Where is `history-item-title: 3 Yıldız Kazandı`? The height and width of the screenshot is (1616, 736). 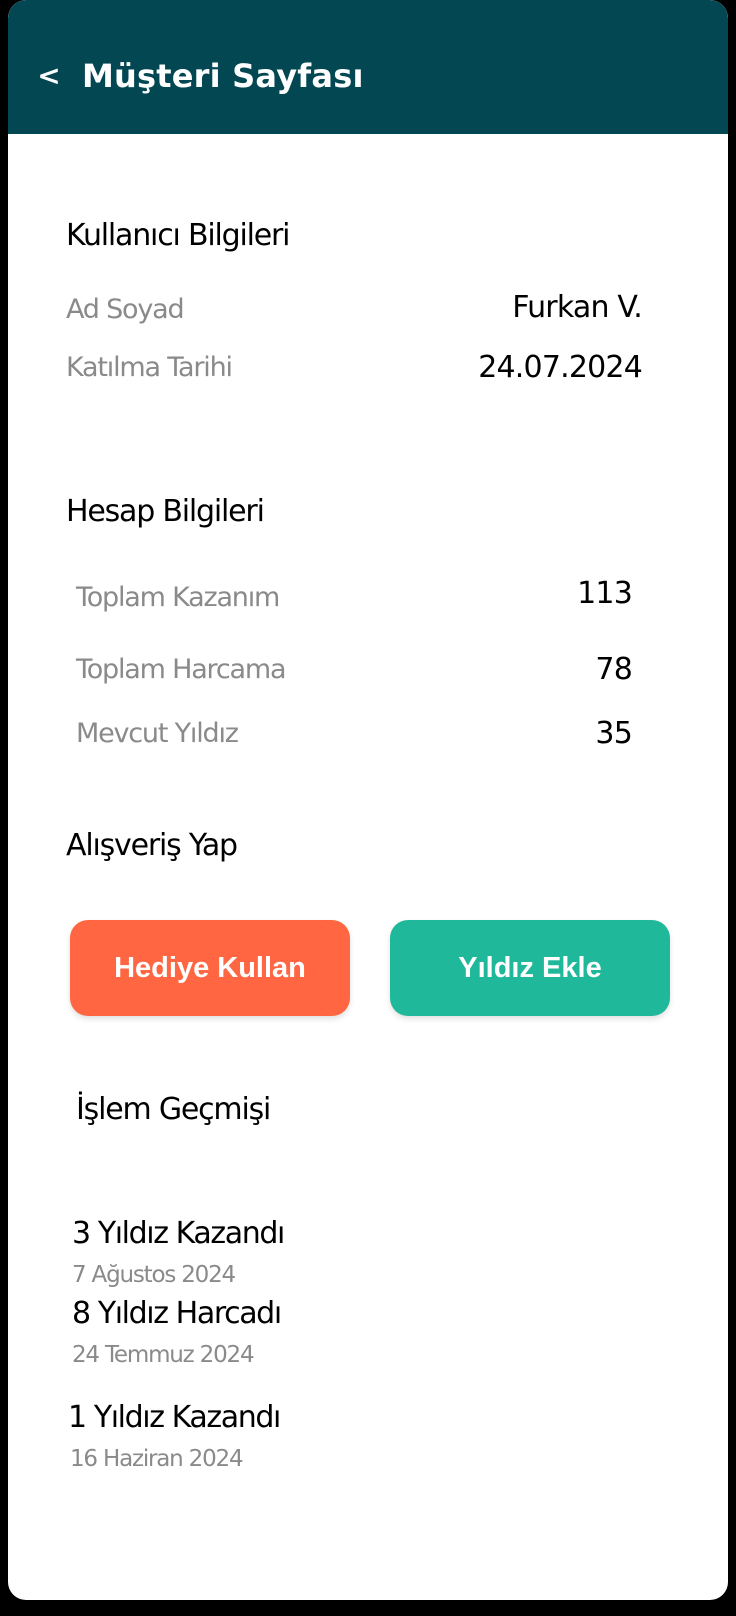 history-item-title: 3 Yıldız Kazandı is located at coordinates (178, 1233).